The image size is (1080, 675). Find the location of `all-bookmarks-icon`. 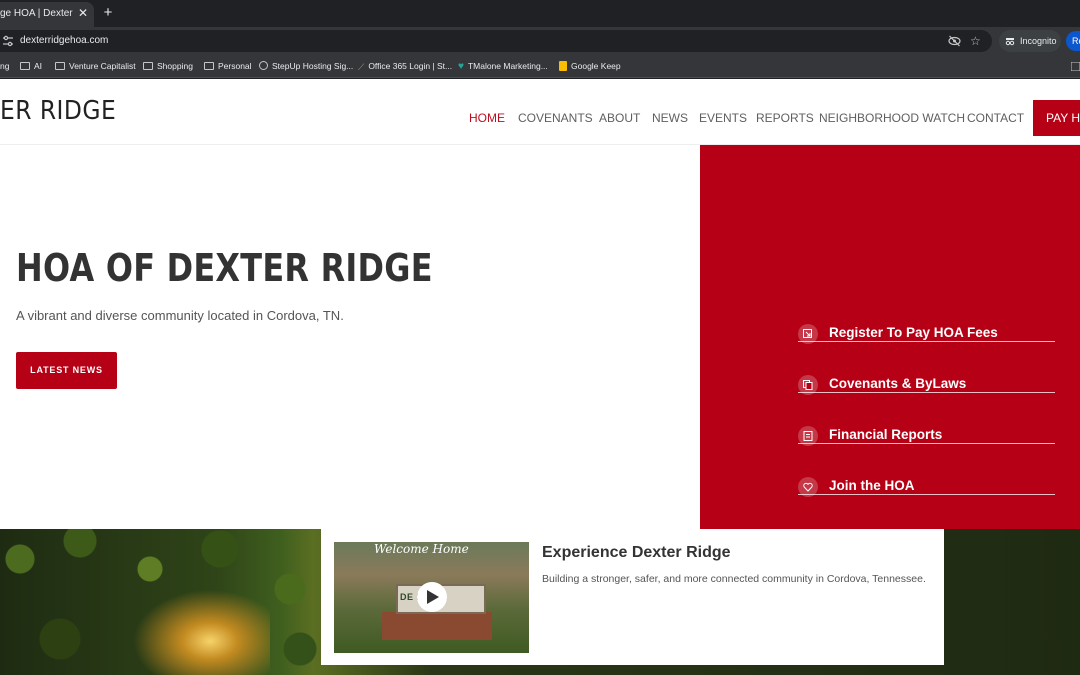

all-bookmarks-icon is located at coordinates (1075, 66).